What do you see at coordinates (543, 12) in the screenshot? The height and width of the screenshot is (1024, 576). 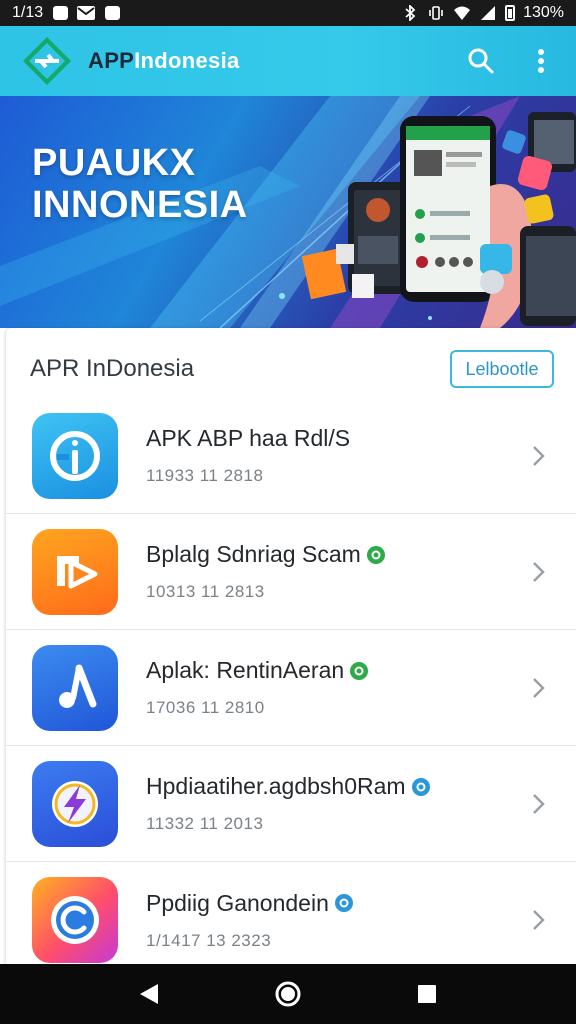 I see `battery-level: 130%` at bounding box center [543, 12].